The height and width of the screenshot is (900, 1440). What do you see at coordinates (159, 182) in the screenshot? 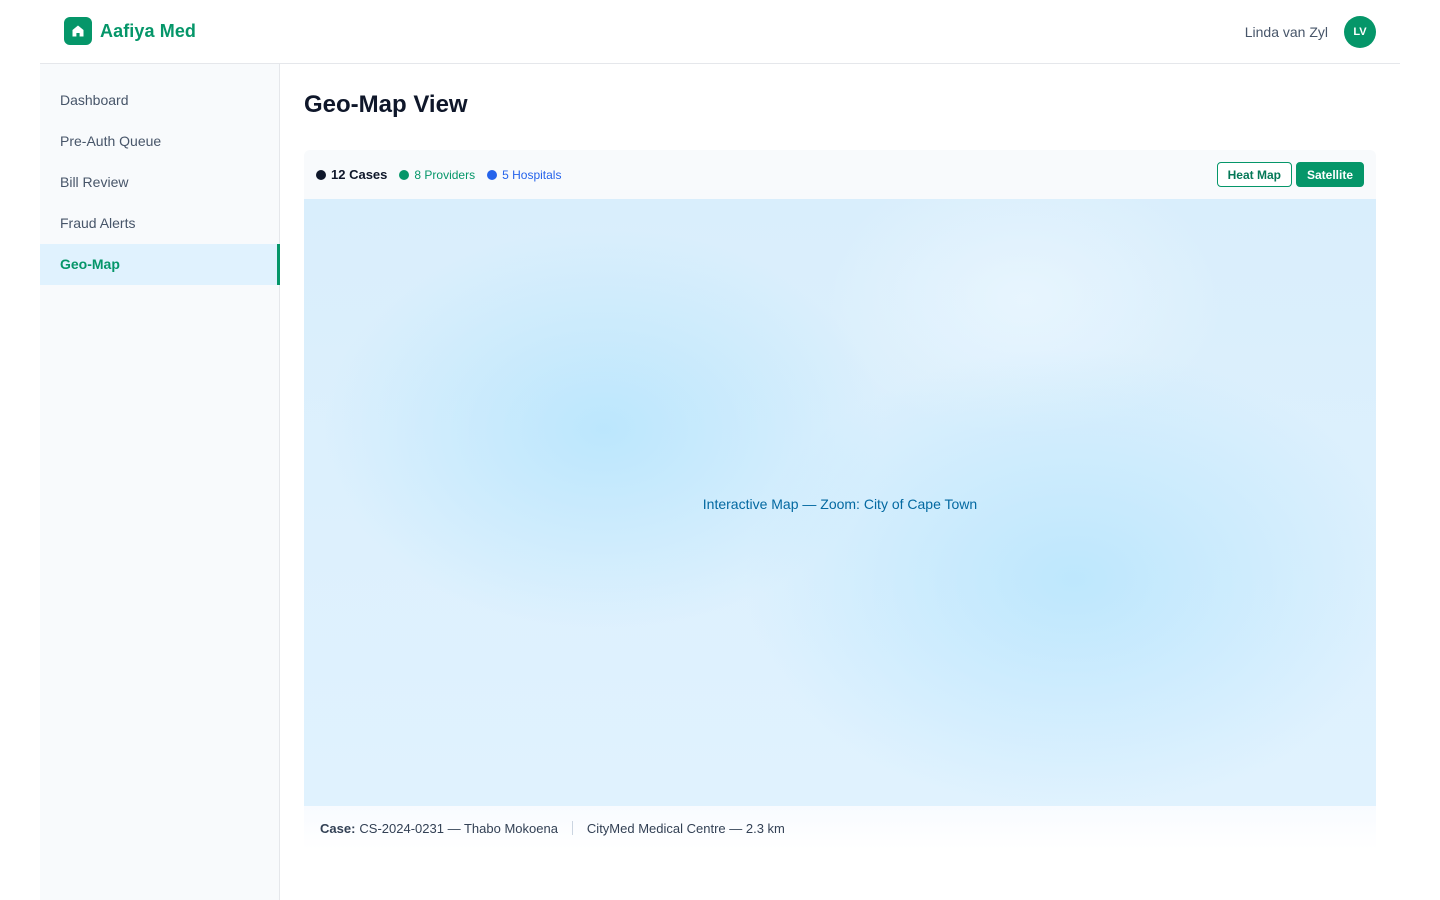
I see `sidebar-item-bill-review: Bill Review` at bounding box center [159, 182].